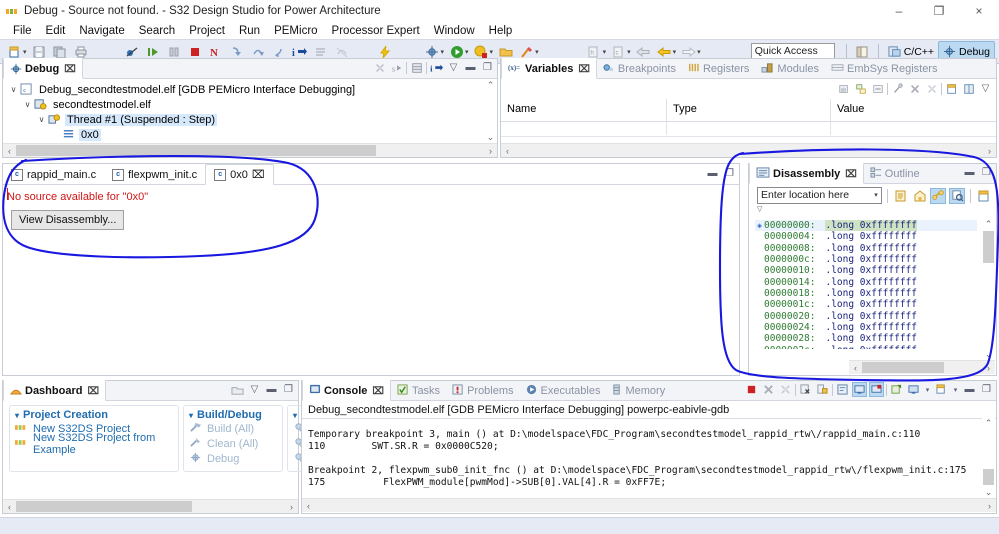  What do you see at coordinates (968, 88) in the screenshot?
I see `layout-icon` at bounding box center [968, 88].